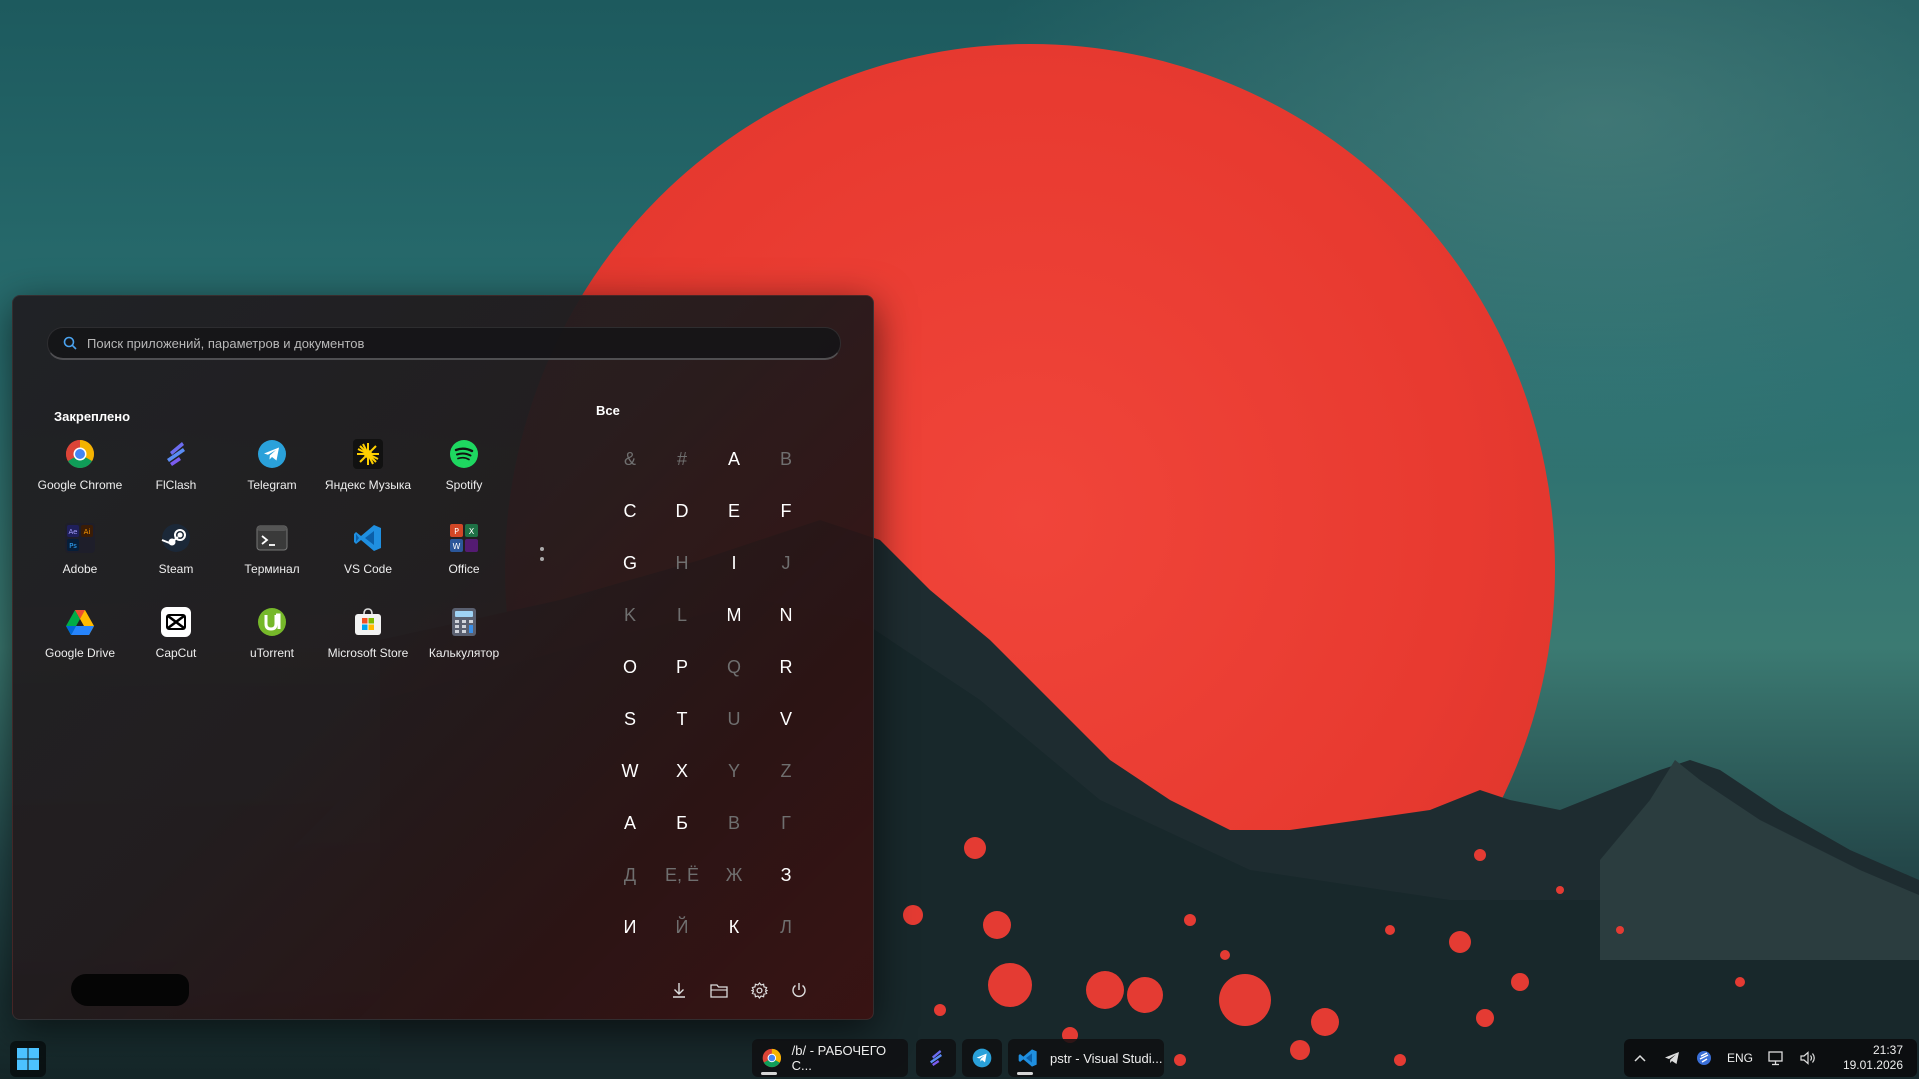 Image resolution: width=1919 pixels, height=1079 pixels. What do you see at coordinates (759, 990) in the screenshot?
I see `settings-button` at bounding box center [759, 990].